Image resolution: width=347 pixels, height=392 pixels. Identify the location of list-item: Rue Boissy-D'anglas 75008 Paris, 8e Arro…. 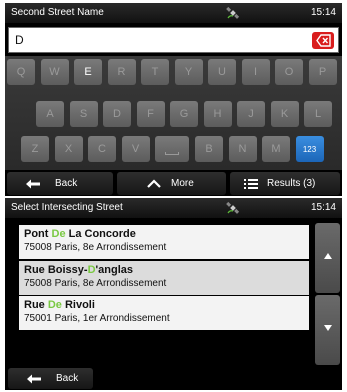
(164, 278).